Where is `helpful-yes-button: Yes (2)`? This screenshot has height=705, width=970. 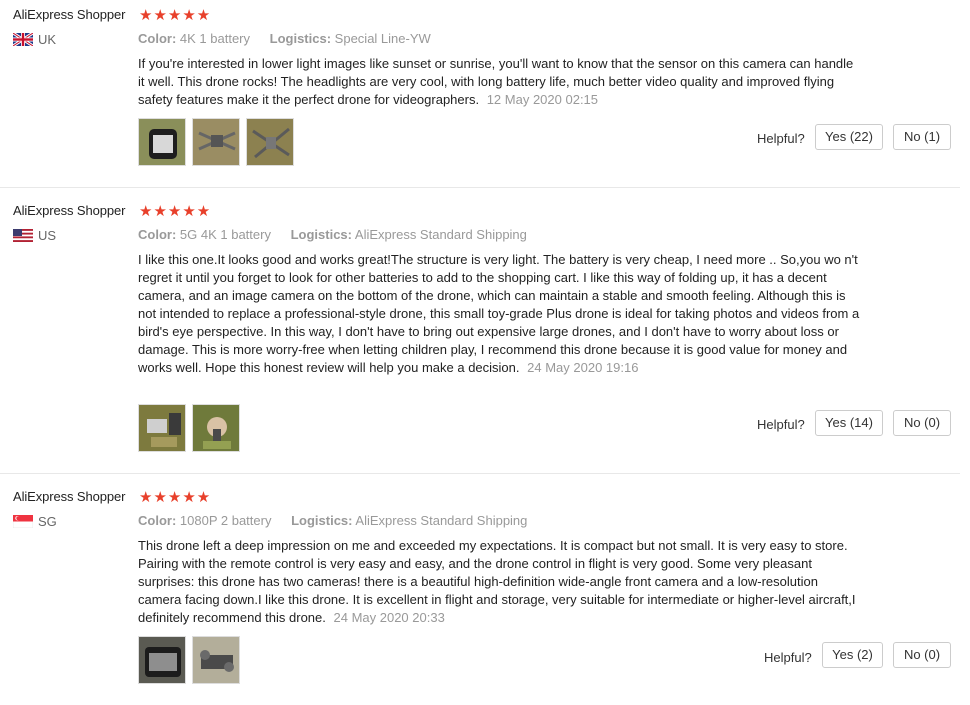 helpful-yes-button: Yes (2) is located at coordinates (852, 655).